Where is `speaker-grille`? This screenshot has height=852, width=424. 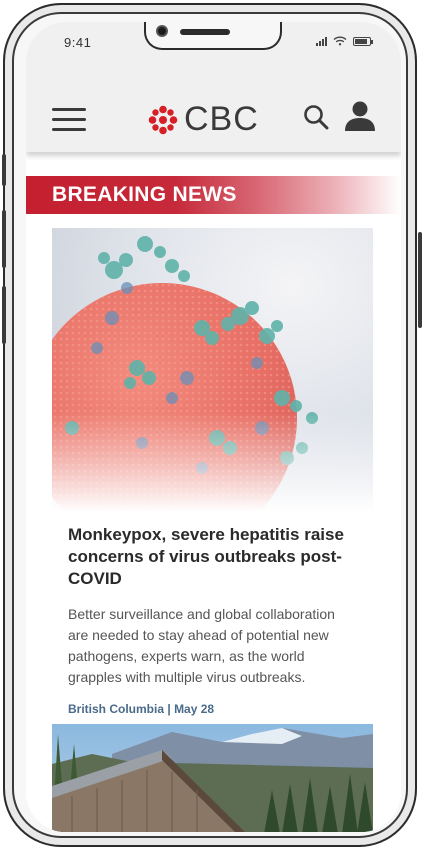
speaker-grille is located at coordinates (205, 32).